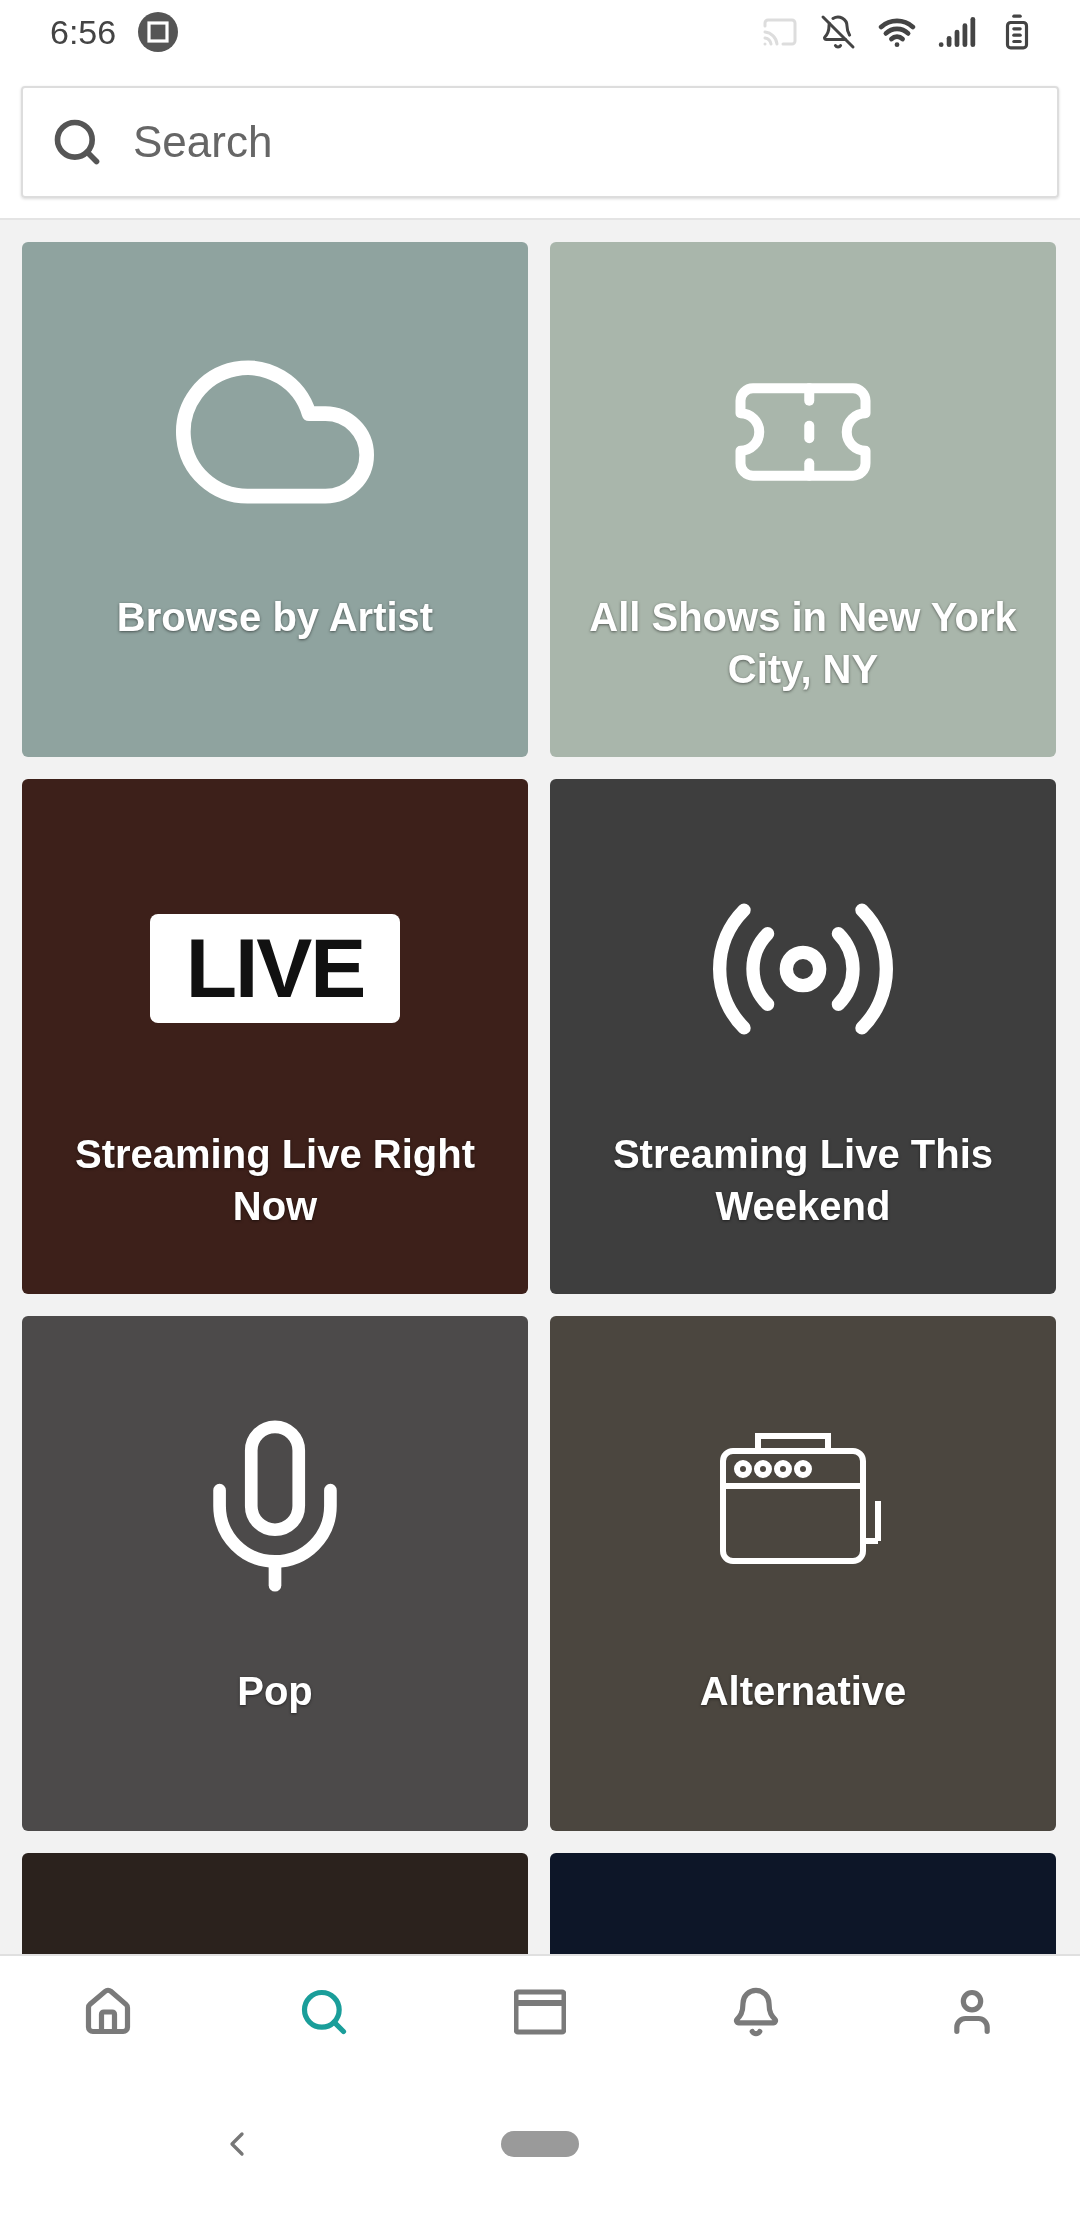 This screenshot has width=1080, height=2220. What do you see at coordinates (803, 1573) in the screenshot?
I see `category-tile: Alternative` at bounding box center [803, 1573].